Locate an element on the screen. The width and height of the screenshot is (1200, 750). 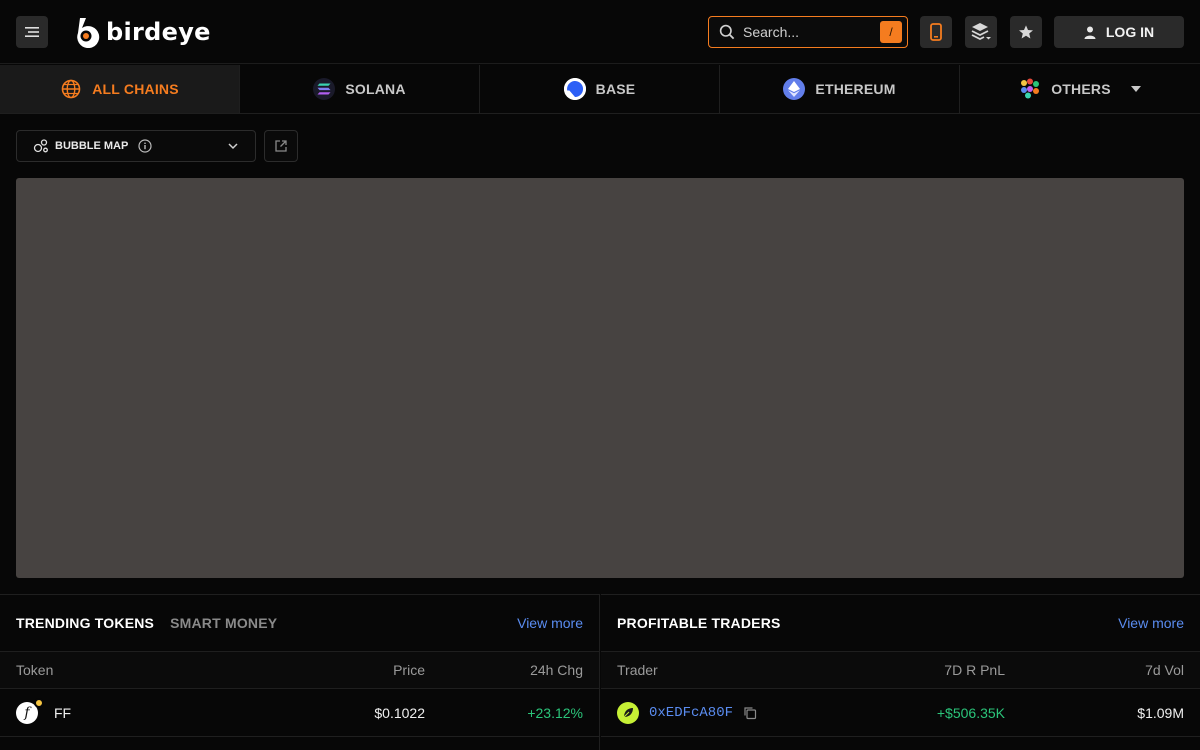
column-24h-change: 24h Chg is located at coordinates (556, 670).